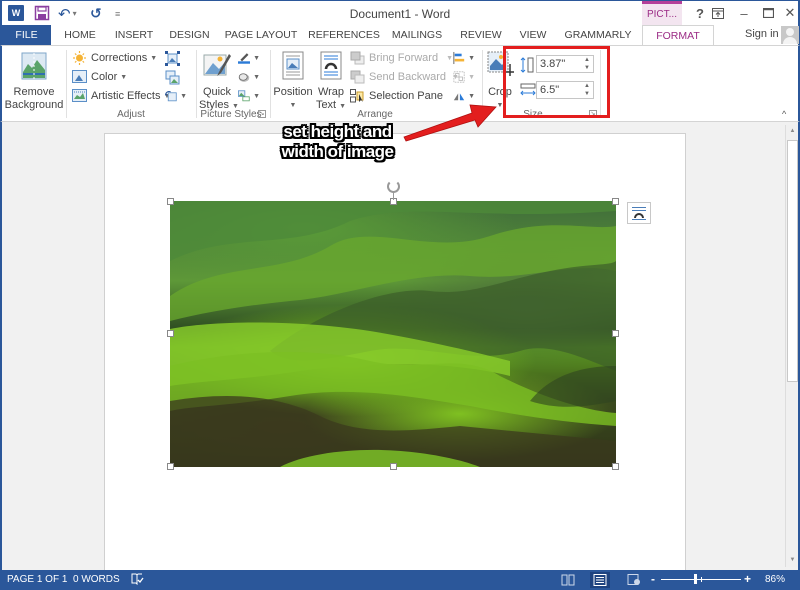 The width and height of the screenshot is (800, 590). I want to click on maximize-button, so click(768, 13).